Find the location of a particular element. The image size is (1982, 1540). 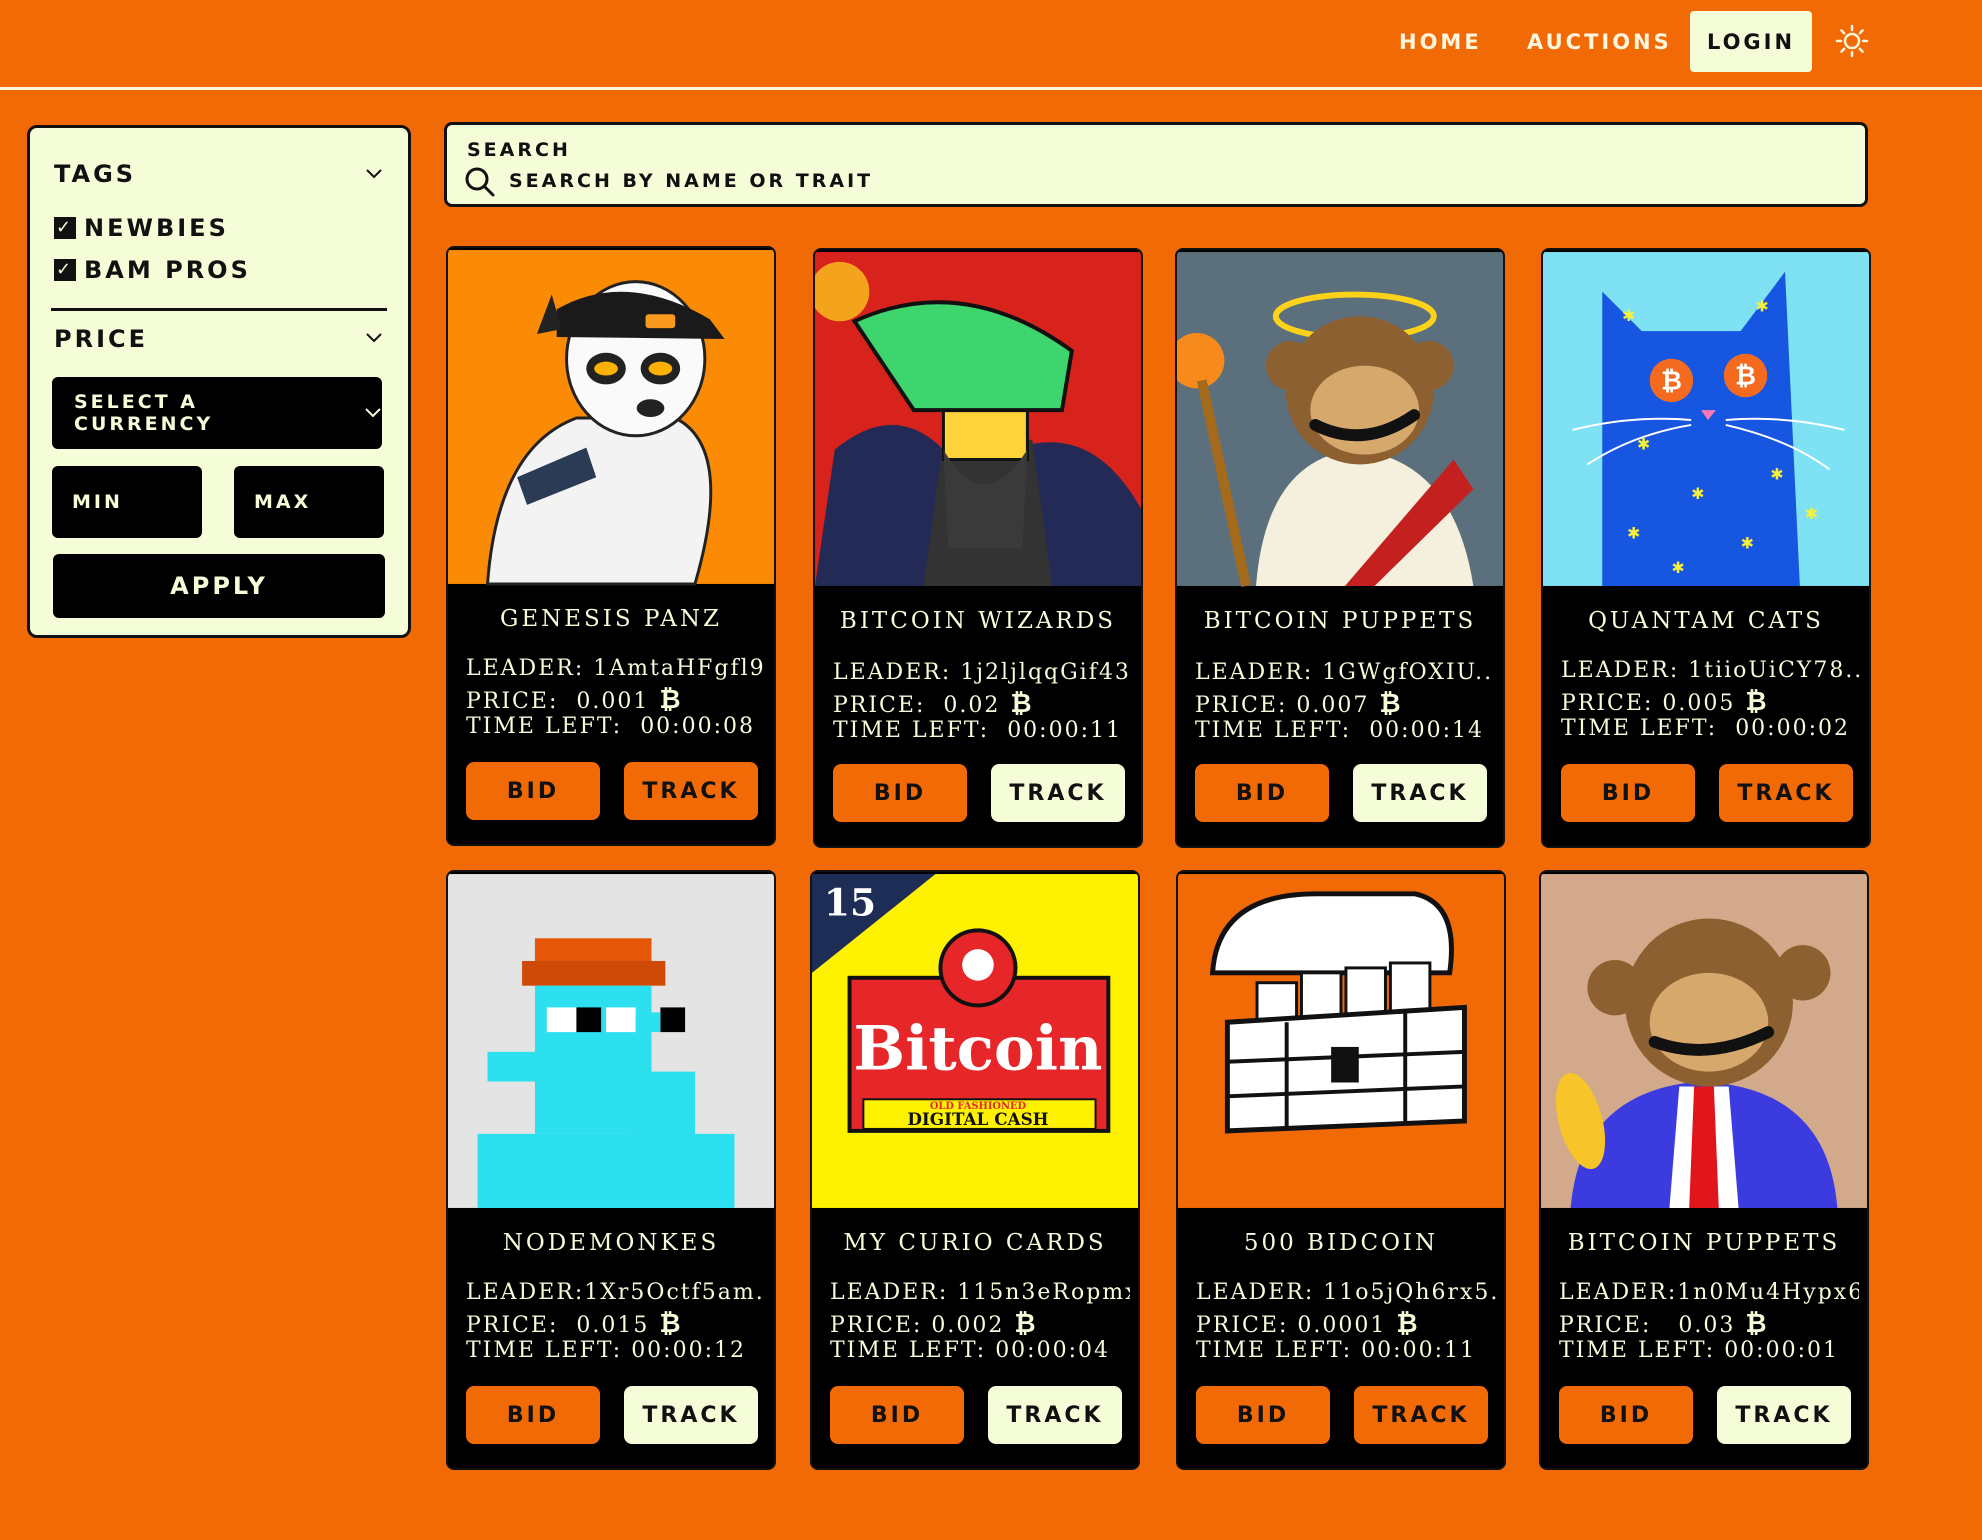

time-left-value: 00:00:12 is located at coordinates (688, 1350).